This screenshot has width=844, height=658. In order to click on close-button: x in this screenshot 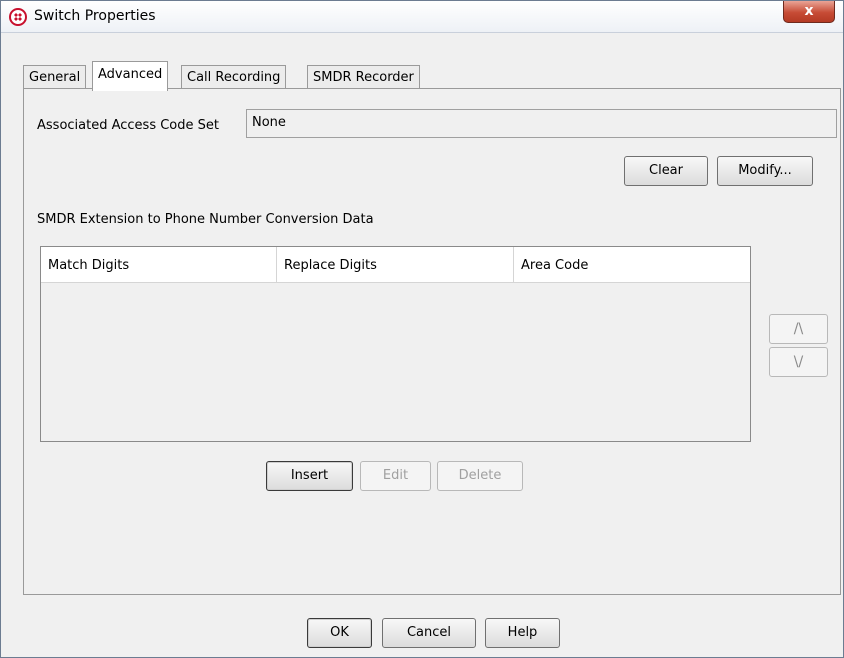, I will do `click(809, 12)`.